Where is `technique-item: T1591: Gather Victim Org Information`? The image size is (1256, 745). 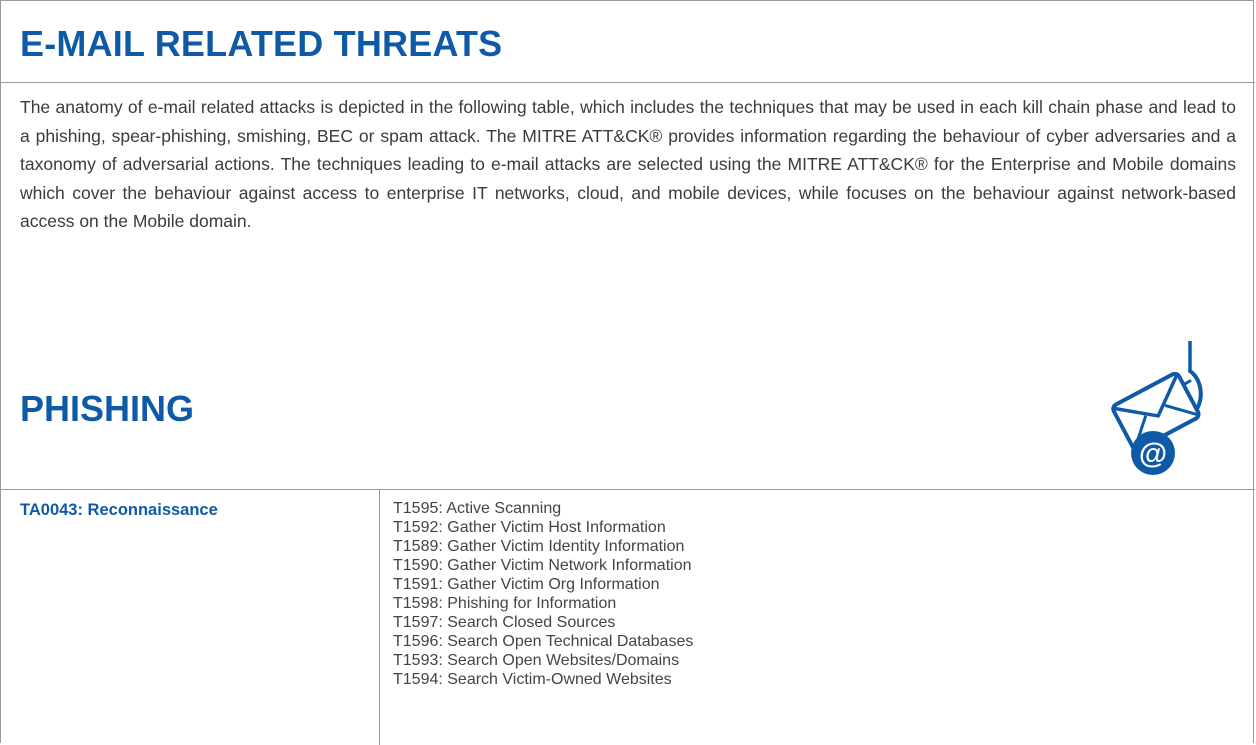 technique-item: T1591: Gather Victim Org Information is located at coordinates (526, 584).